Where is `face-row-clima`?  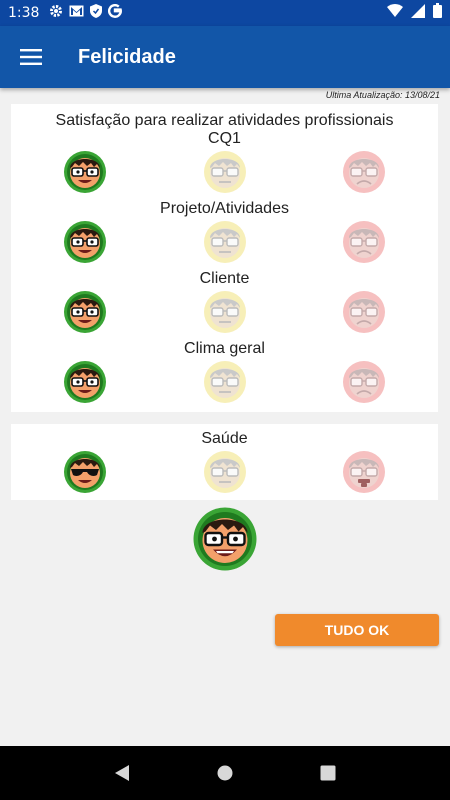
face-row-clima is located at coordinates (224, 385).